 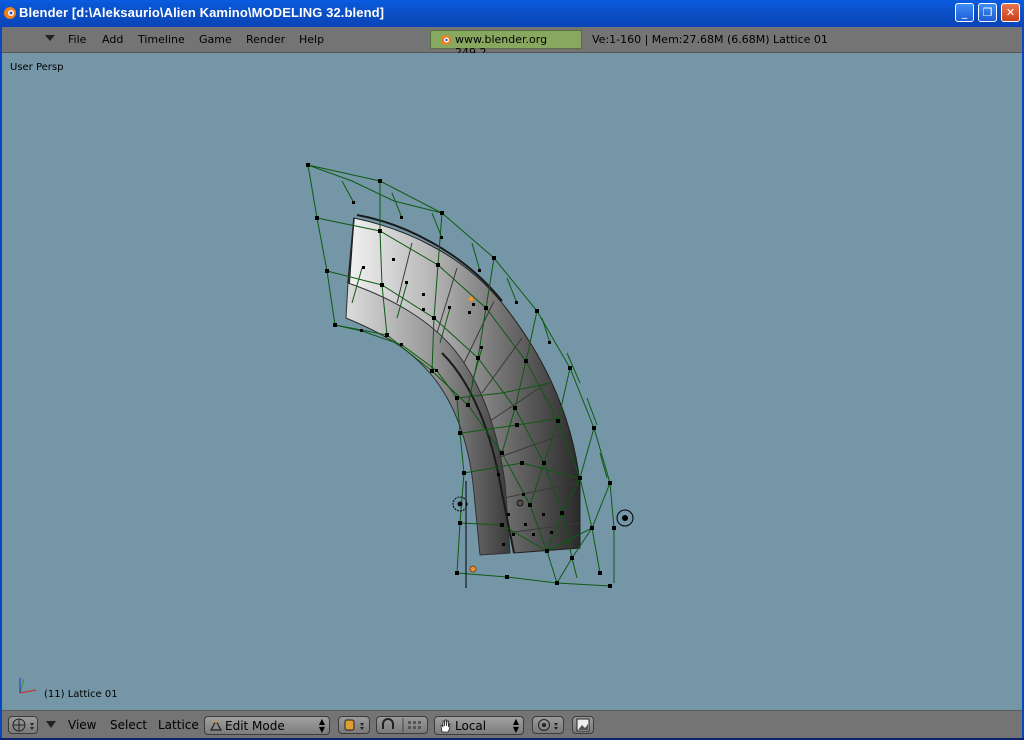 What do you see at coordinates (964, 12) in the screenshot?
I see `minimize-button: _` at bounding box center [964, 12].